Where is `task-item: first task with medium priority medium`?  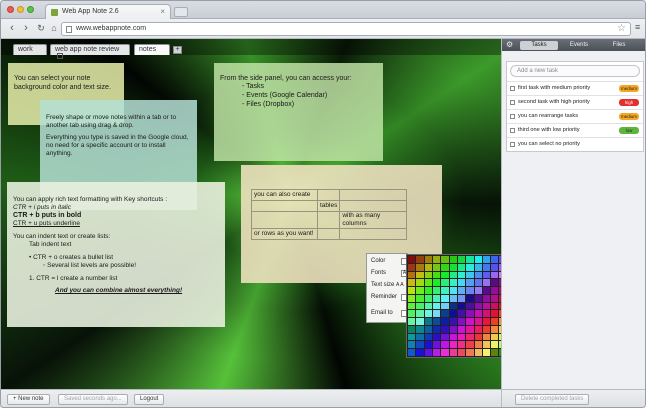
task-item: first task with medium priority medium is located at coordinates (575, 88).